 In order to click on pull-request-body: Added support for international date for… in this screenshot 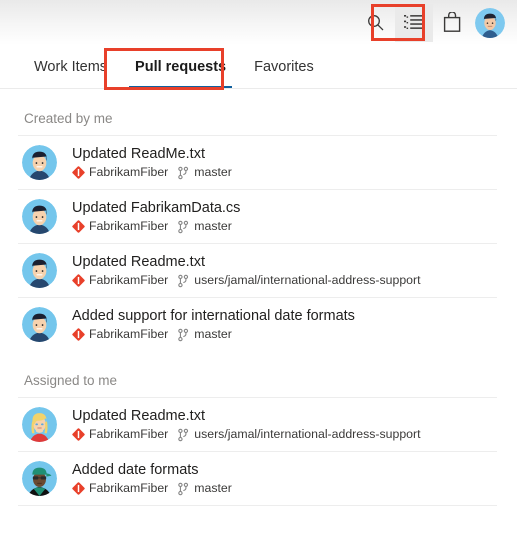, I will do `click(213, 324)`.